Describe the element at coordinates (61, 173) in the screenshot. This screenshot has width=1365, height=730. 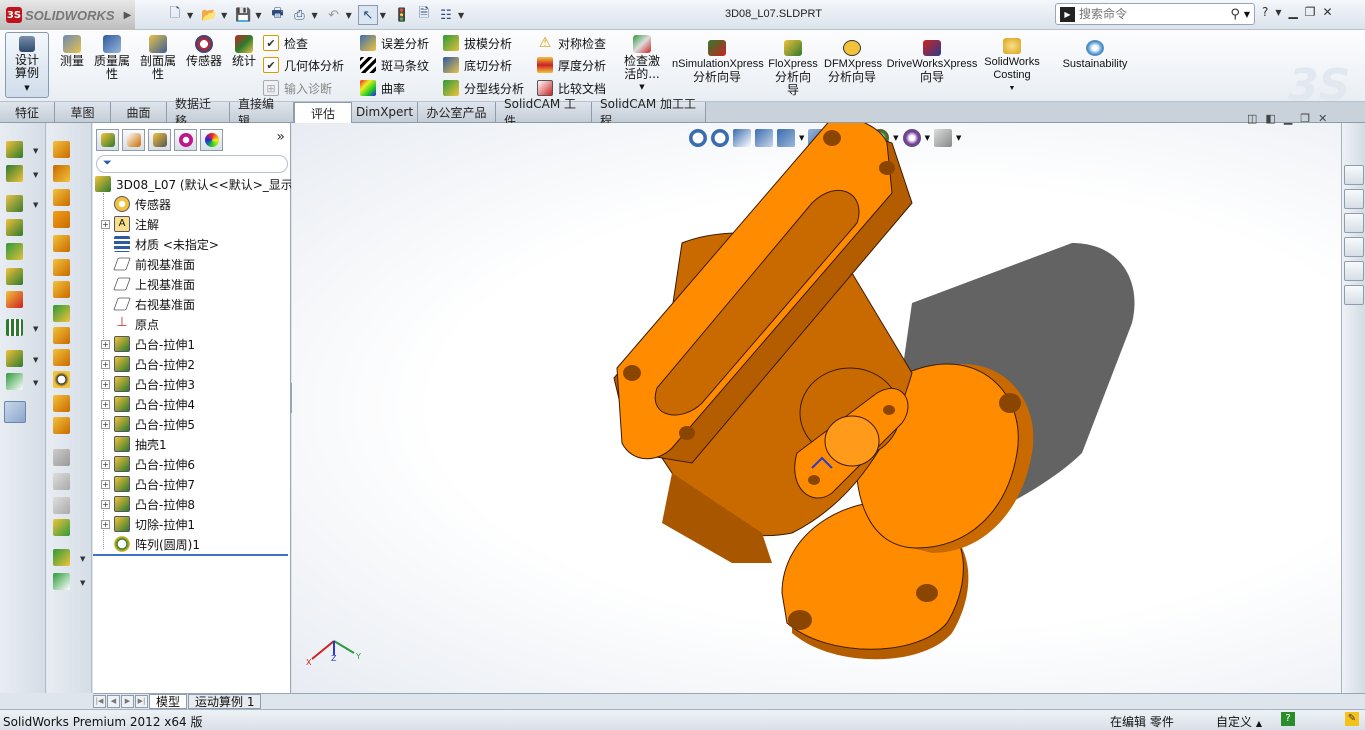
I see `chamfer-icon` at that location.